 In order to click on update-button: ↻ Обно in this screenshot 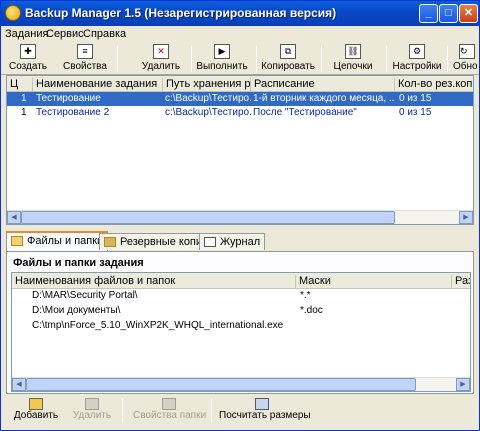, I will do `click(466, 58)`.